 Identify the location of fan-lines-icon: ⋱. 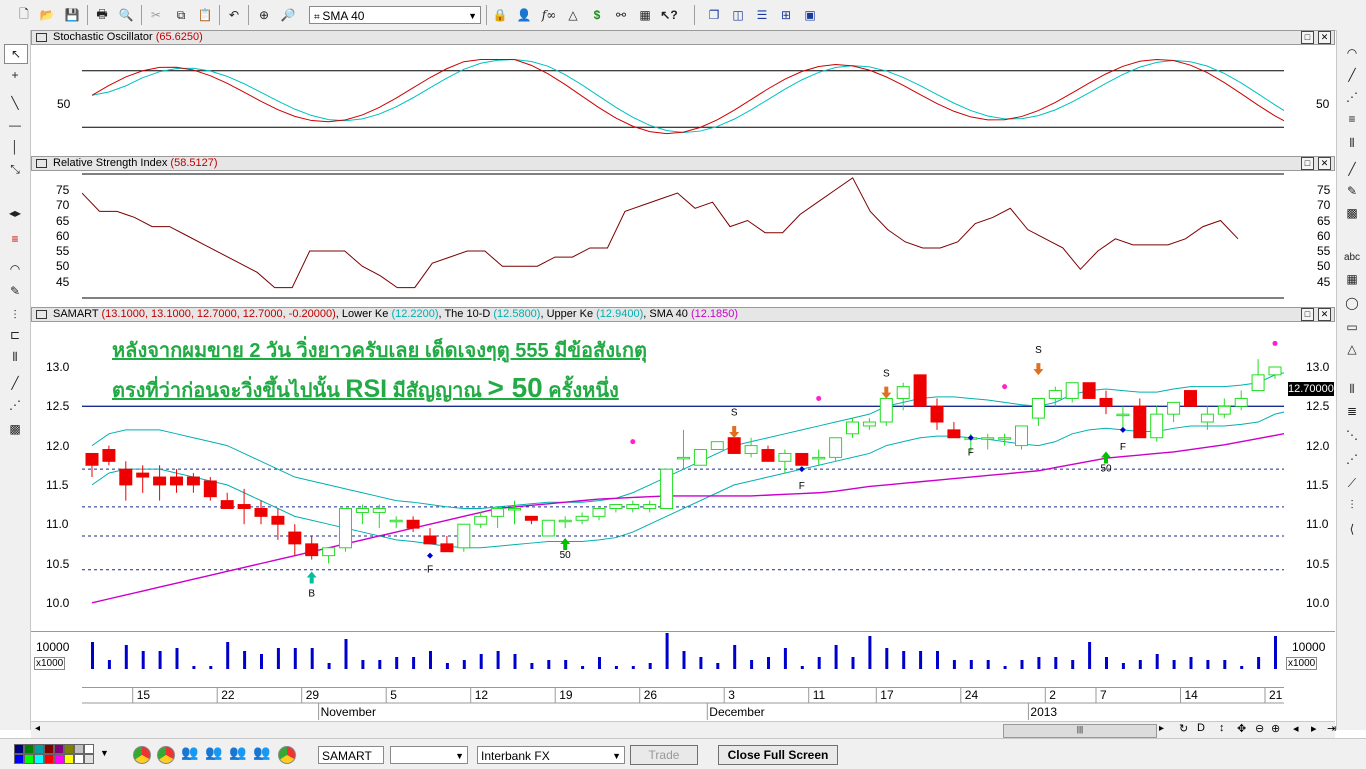
(1352, 435).